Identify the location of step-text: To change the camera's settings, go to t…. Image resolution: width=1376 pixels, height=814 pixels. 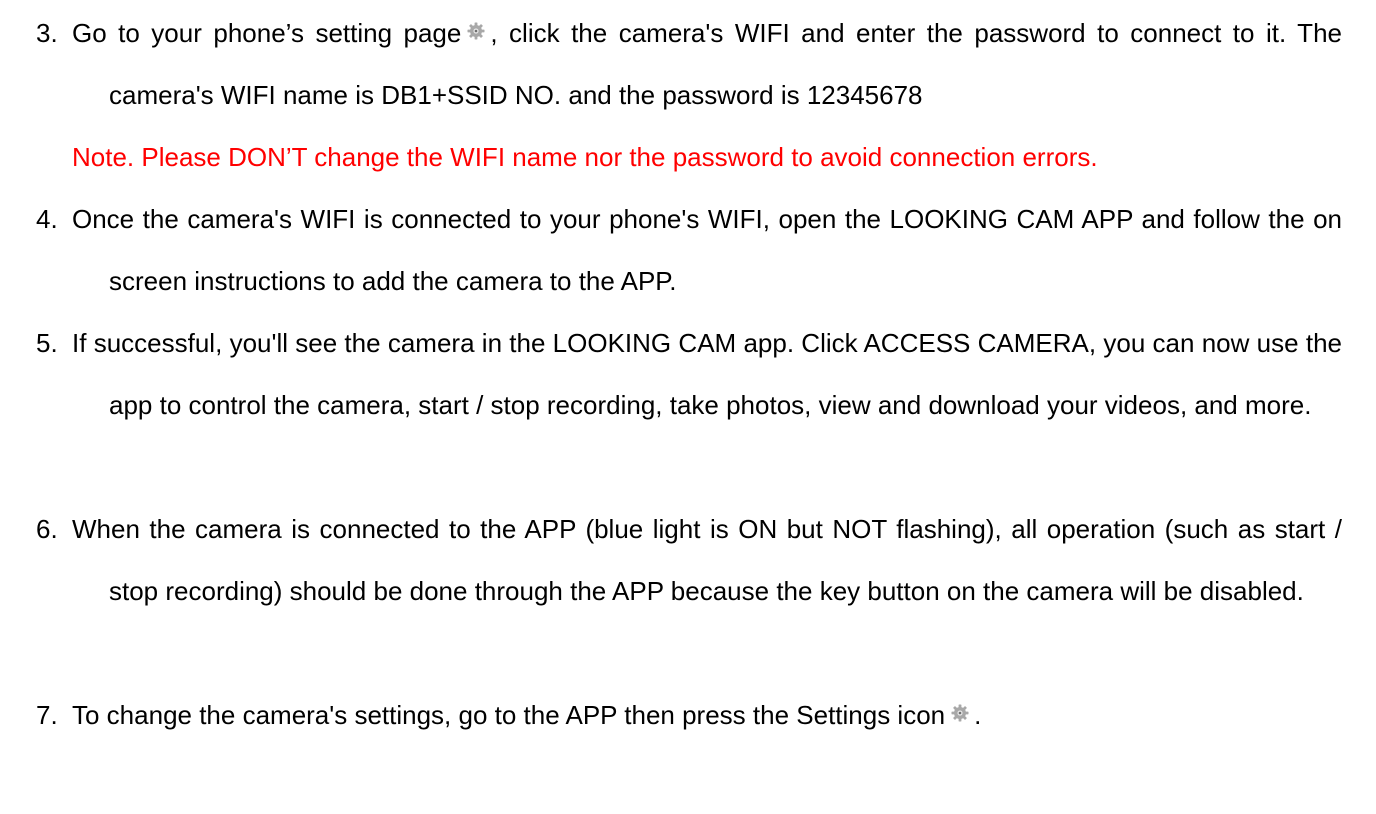
(707, 715).